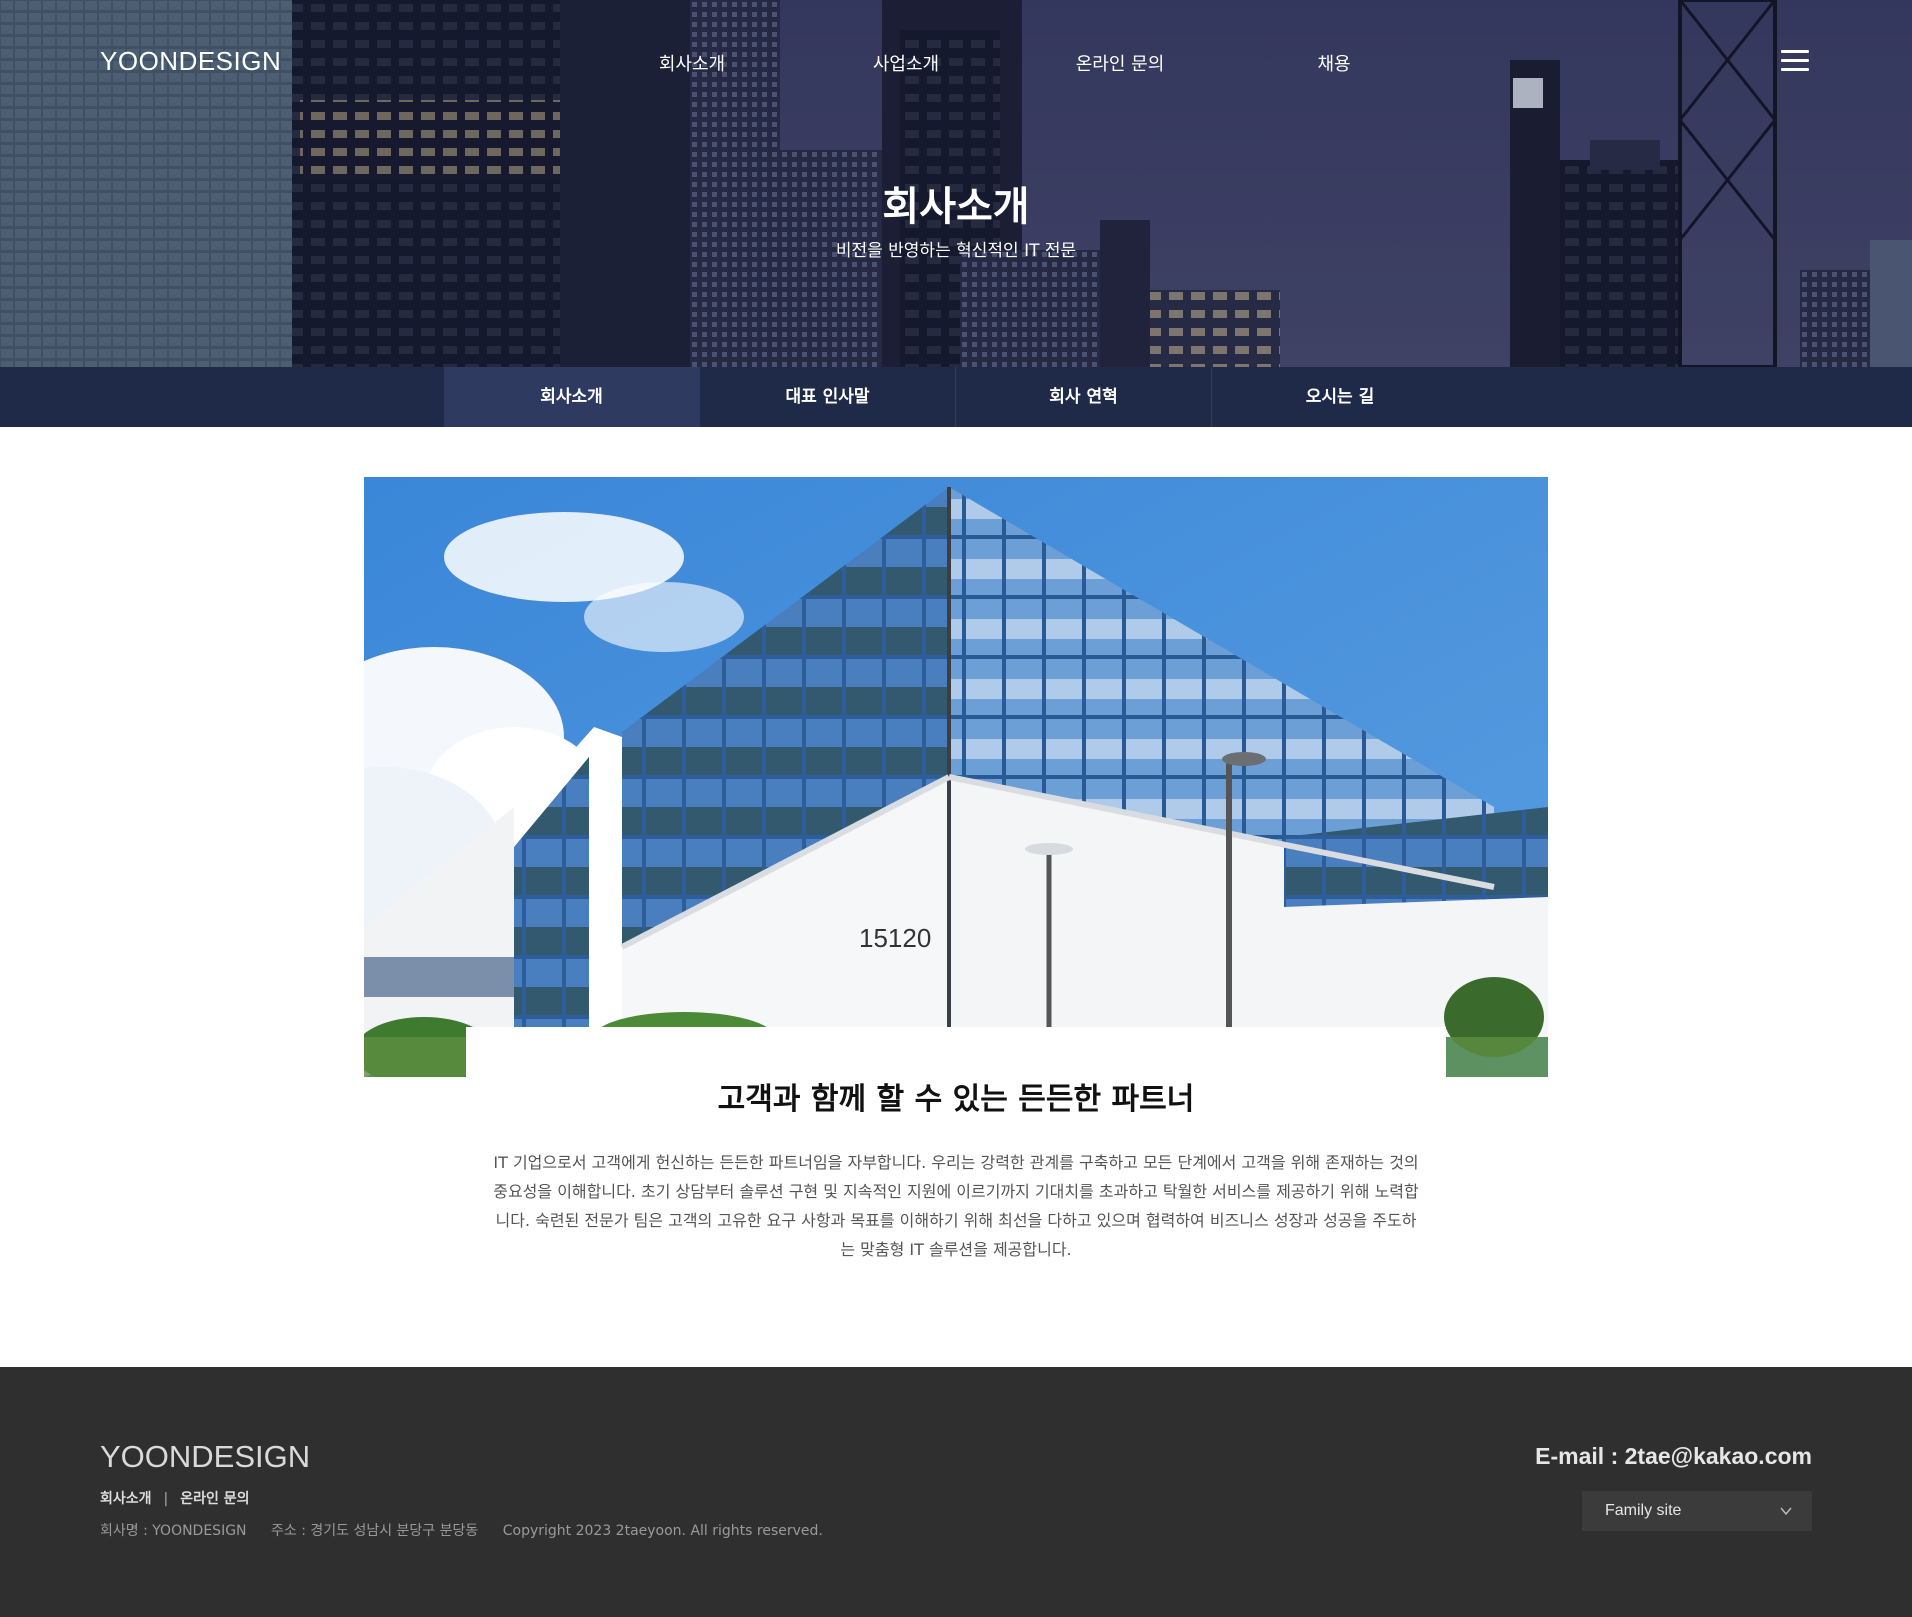 The width and height of the screenshot is (1912, 1617). Describe the element at coordinates (906, 63) in the screenshot. I see `nav-item-business: 사업소개` at that location.